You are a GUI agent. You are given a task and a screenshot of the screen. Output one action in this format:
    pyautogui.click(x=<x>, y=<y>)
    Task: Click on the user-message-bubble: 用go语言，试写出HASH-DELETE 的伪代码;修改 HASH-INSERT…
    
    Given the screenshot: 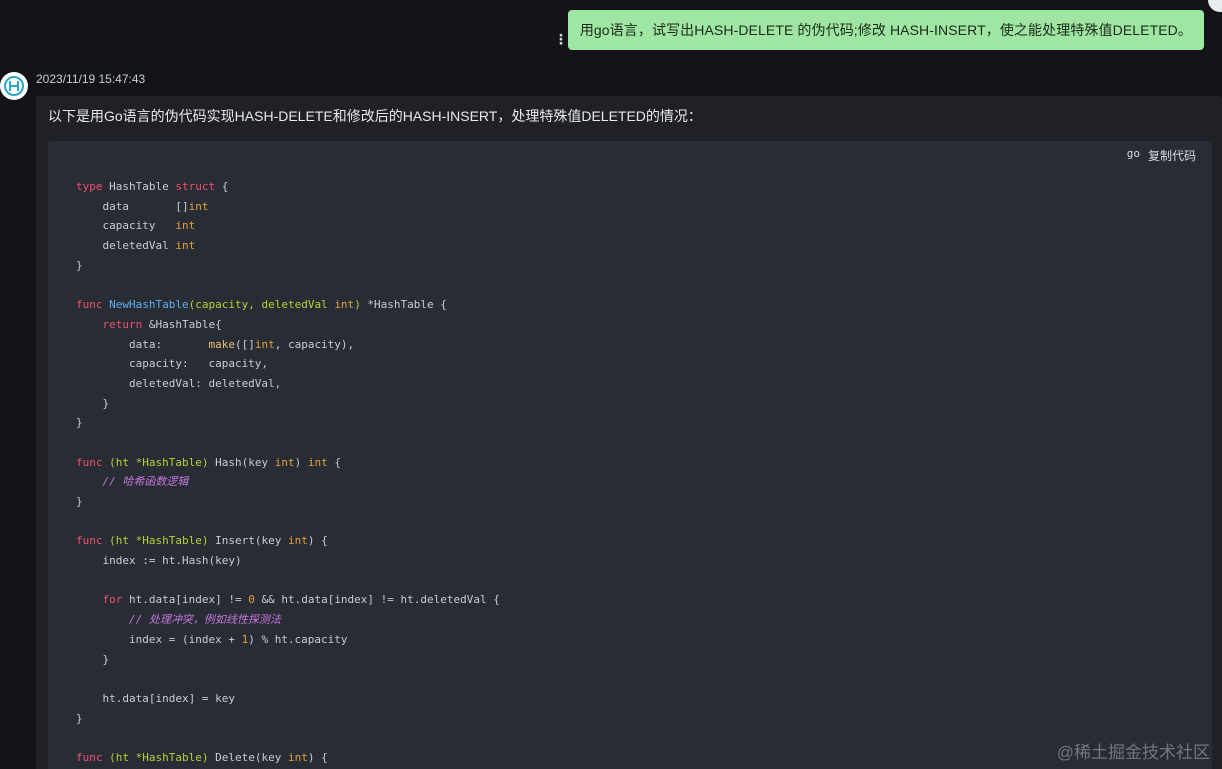 What is the action you would take?
    pyautogui.click(x=885, y=30)
    